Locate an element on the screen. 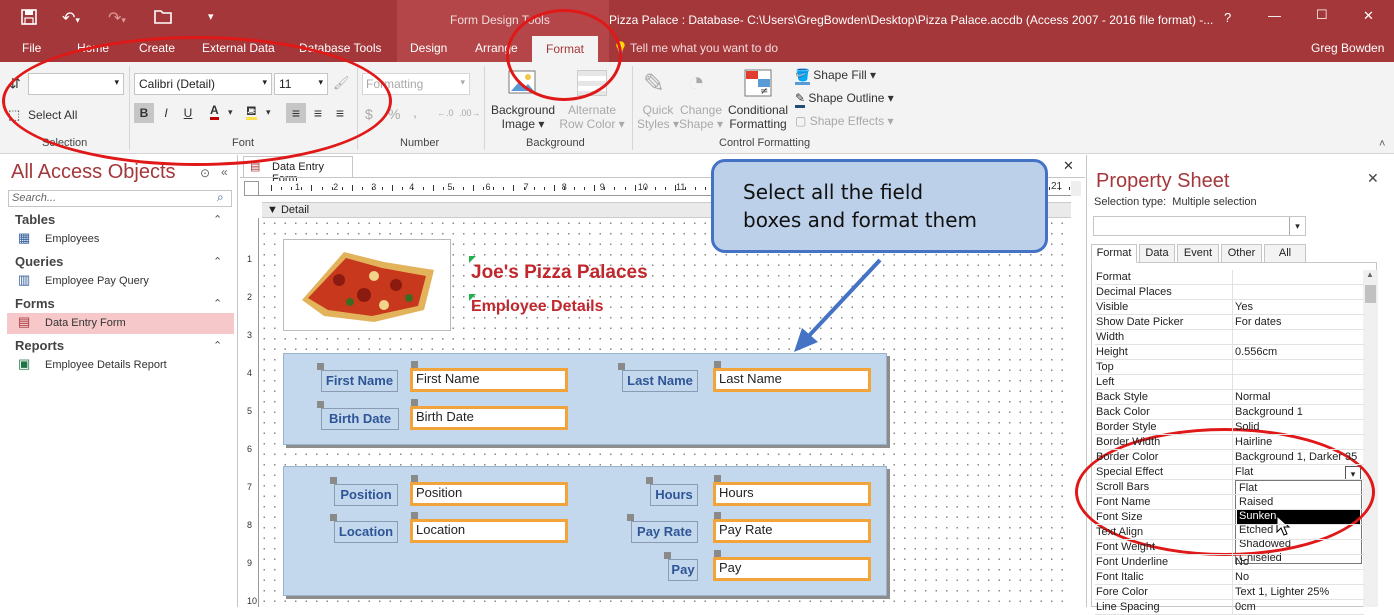 The height and width of the screenshot is (615, 1394). property-value: Solid is located at coordinates (1247, 427).